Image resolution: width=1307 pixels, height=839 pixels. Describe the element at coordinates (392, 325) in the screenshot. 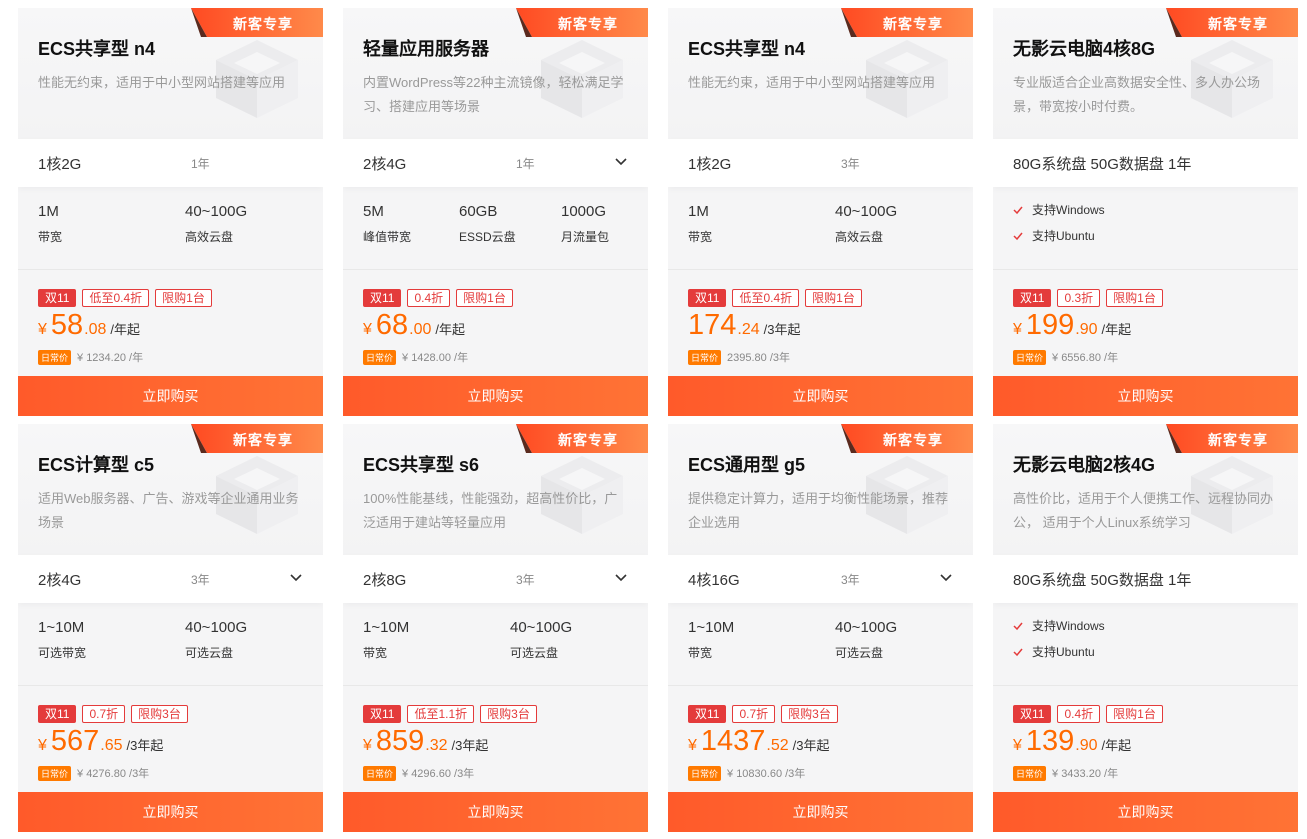

I see `price-integer: 68` at that location.